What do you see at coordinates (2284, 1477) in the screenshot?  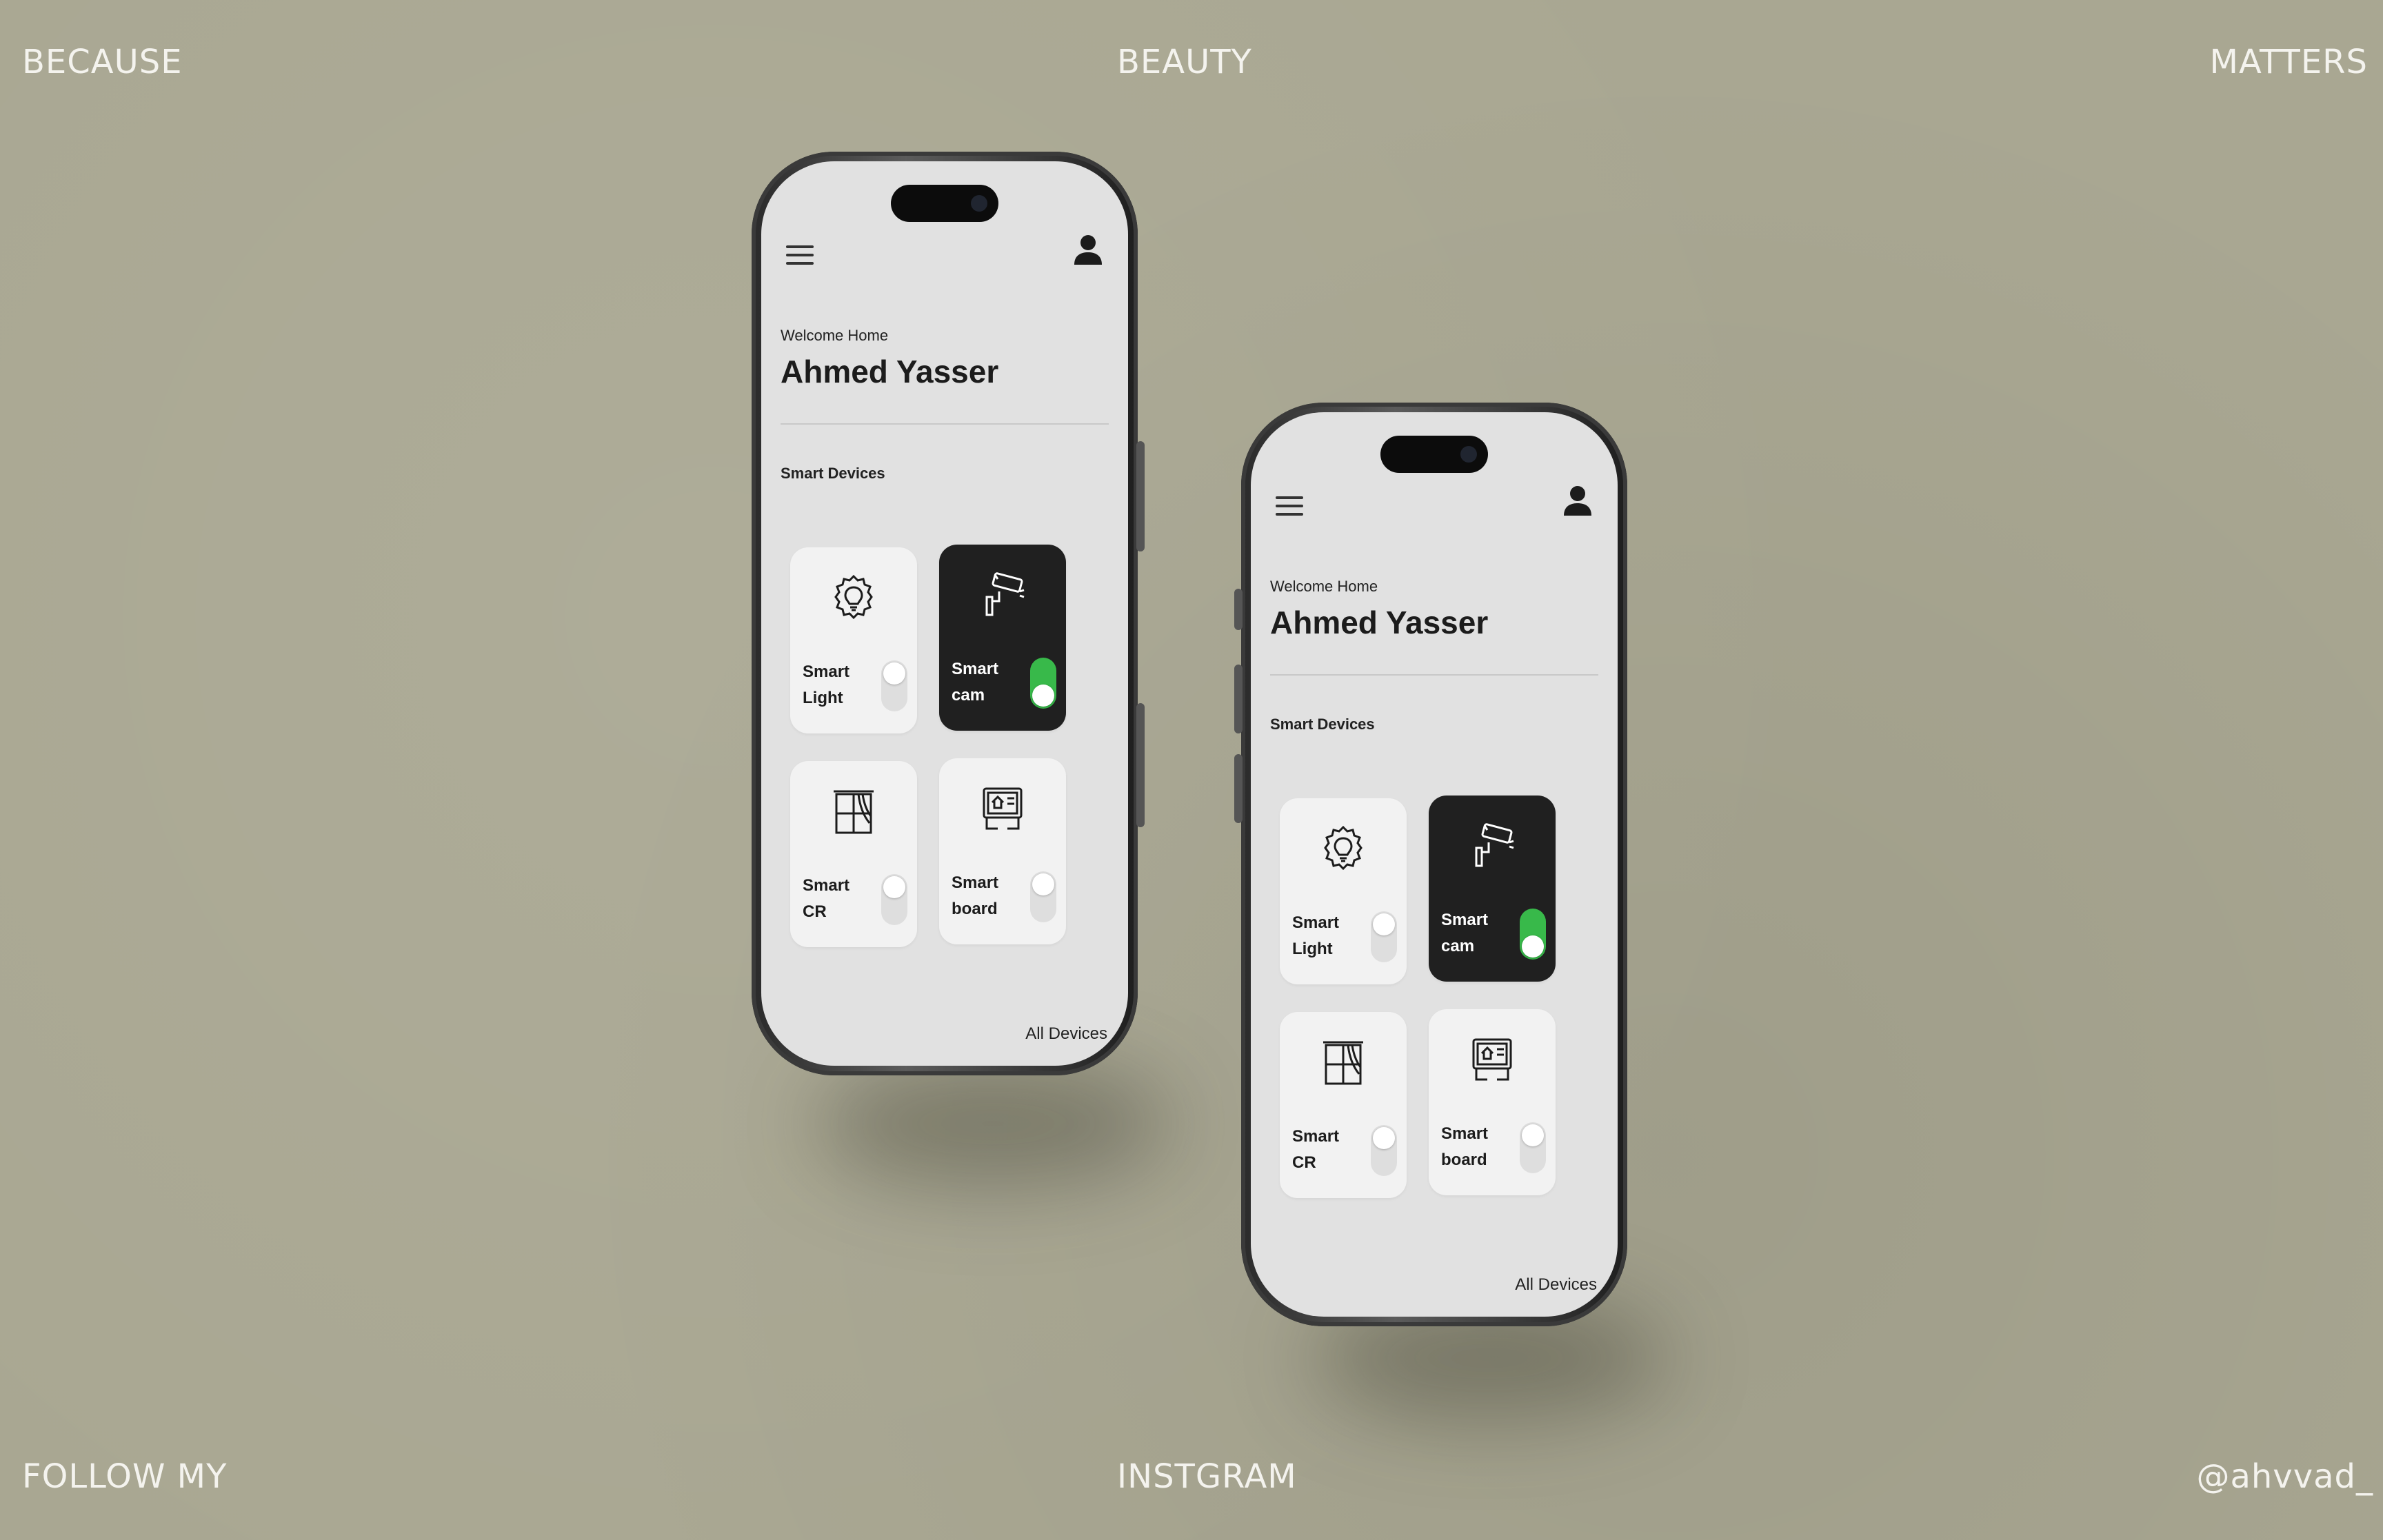 I see `corner-text-handle: @ahvvad_` at bounding box center [2284, 1477].